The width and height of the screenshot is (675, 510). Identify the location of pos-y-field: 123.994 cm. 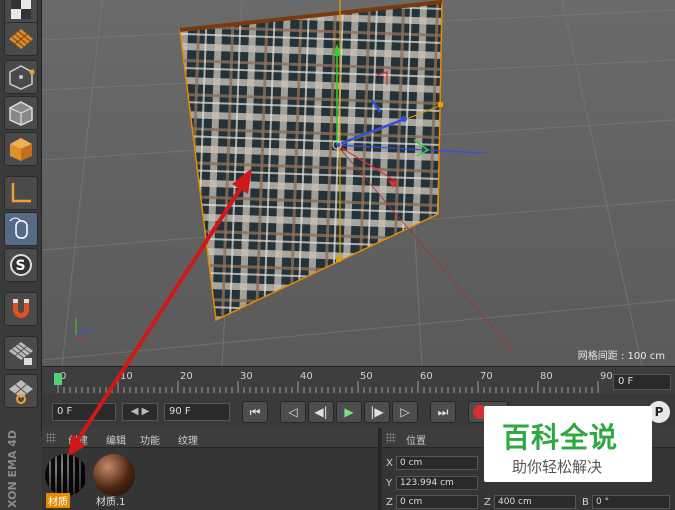
(437, 483).